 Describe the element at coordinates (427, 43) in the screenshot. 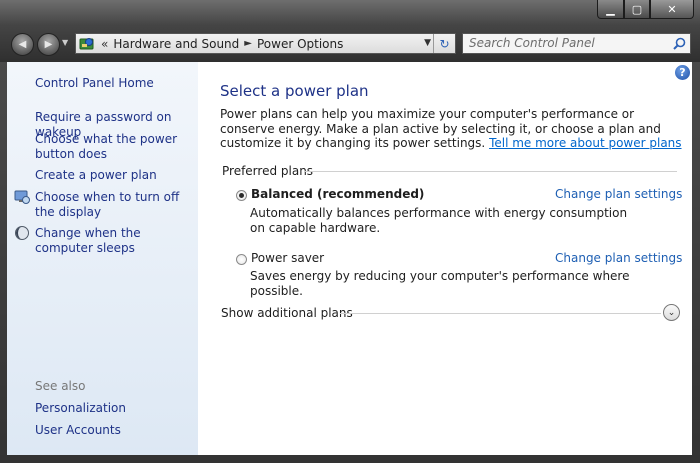

I see `address-dropdown-icon: ▼` at that location.